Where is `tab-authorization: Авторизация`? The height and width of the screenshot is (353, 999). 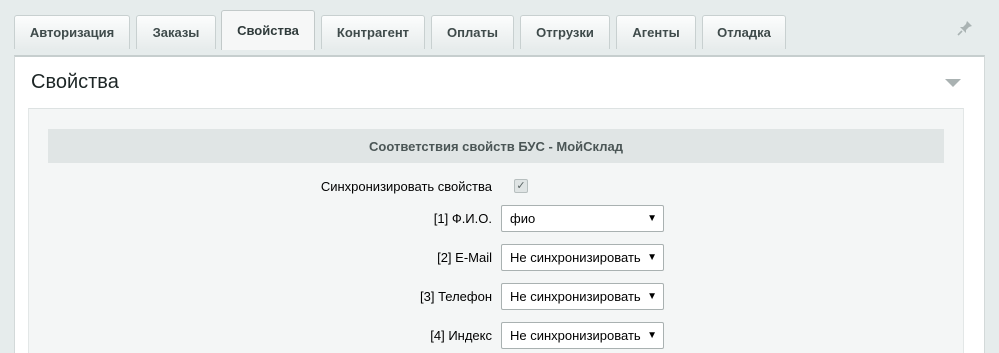 tab-authorization: Авторизация is located at coordinates (72, 32).